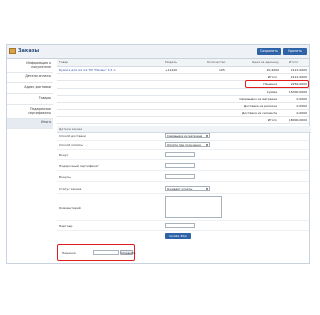 Image resolution: width=320 pixels, height=315 pixels. What do you see at coordinates (64, 62) in the screenshot?
I see `col-product: Товар` at bounding box center [64, 62].